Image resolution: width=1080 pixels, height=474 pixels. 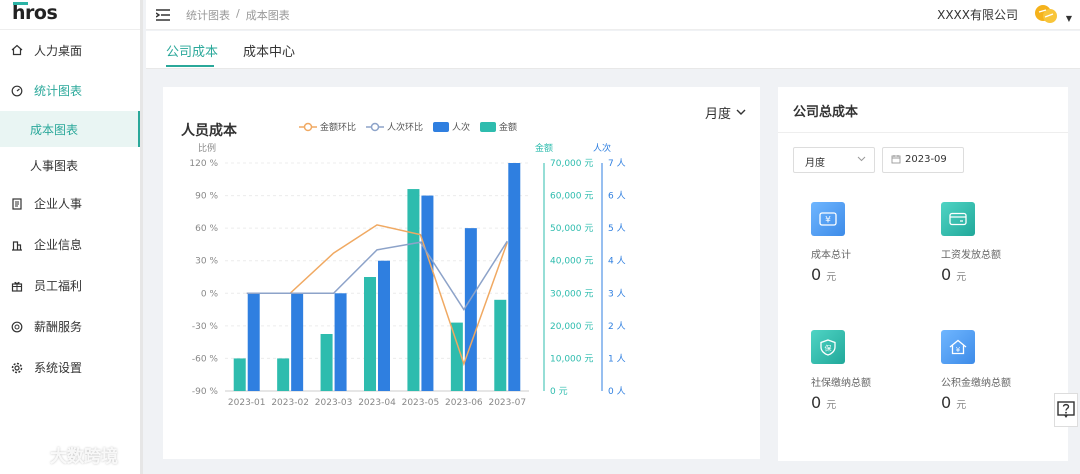 I want to click on x-tick-label: 2023-07, so click(x=507, y=403).